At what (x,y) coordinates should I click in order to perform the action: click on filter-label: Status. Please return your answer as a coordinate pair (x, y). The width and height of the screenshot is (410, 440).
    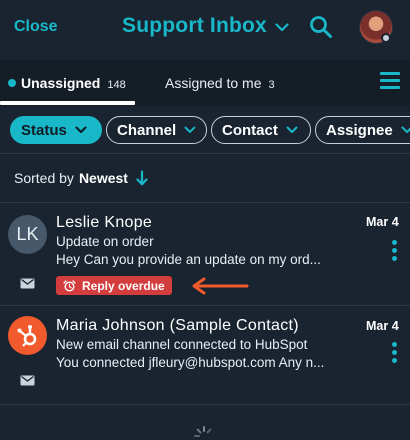
    Looking at the image, I should click on (44, 130).